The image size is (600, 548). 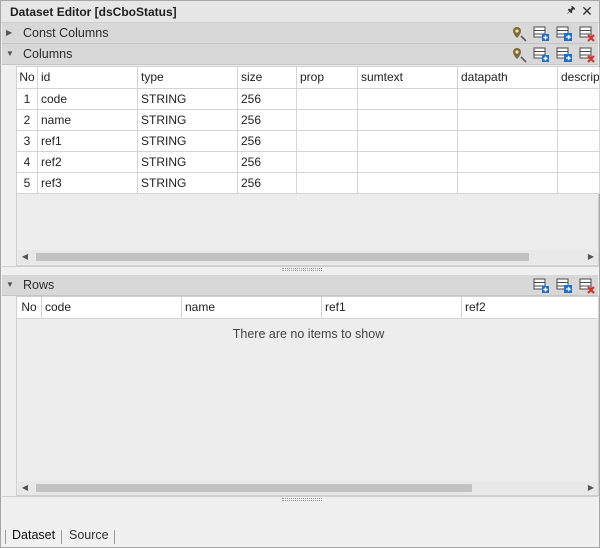 What do you see at coordinates (27, 183) in the screenshot?
I see `row-number-cell: 5` at bounding box center [27, 183].